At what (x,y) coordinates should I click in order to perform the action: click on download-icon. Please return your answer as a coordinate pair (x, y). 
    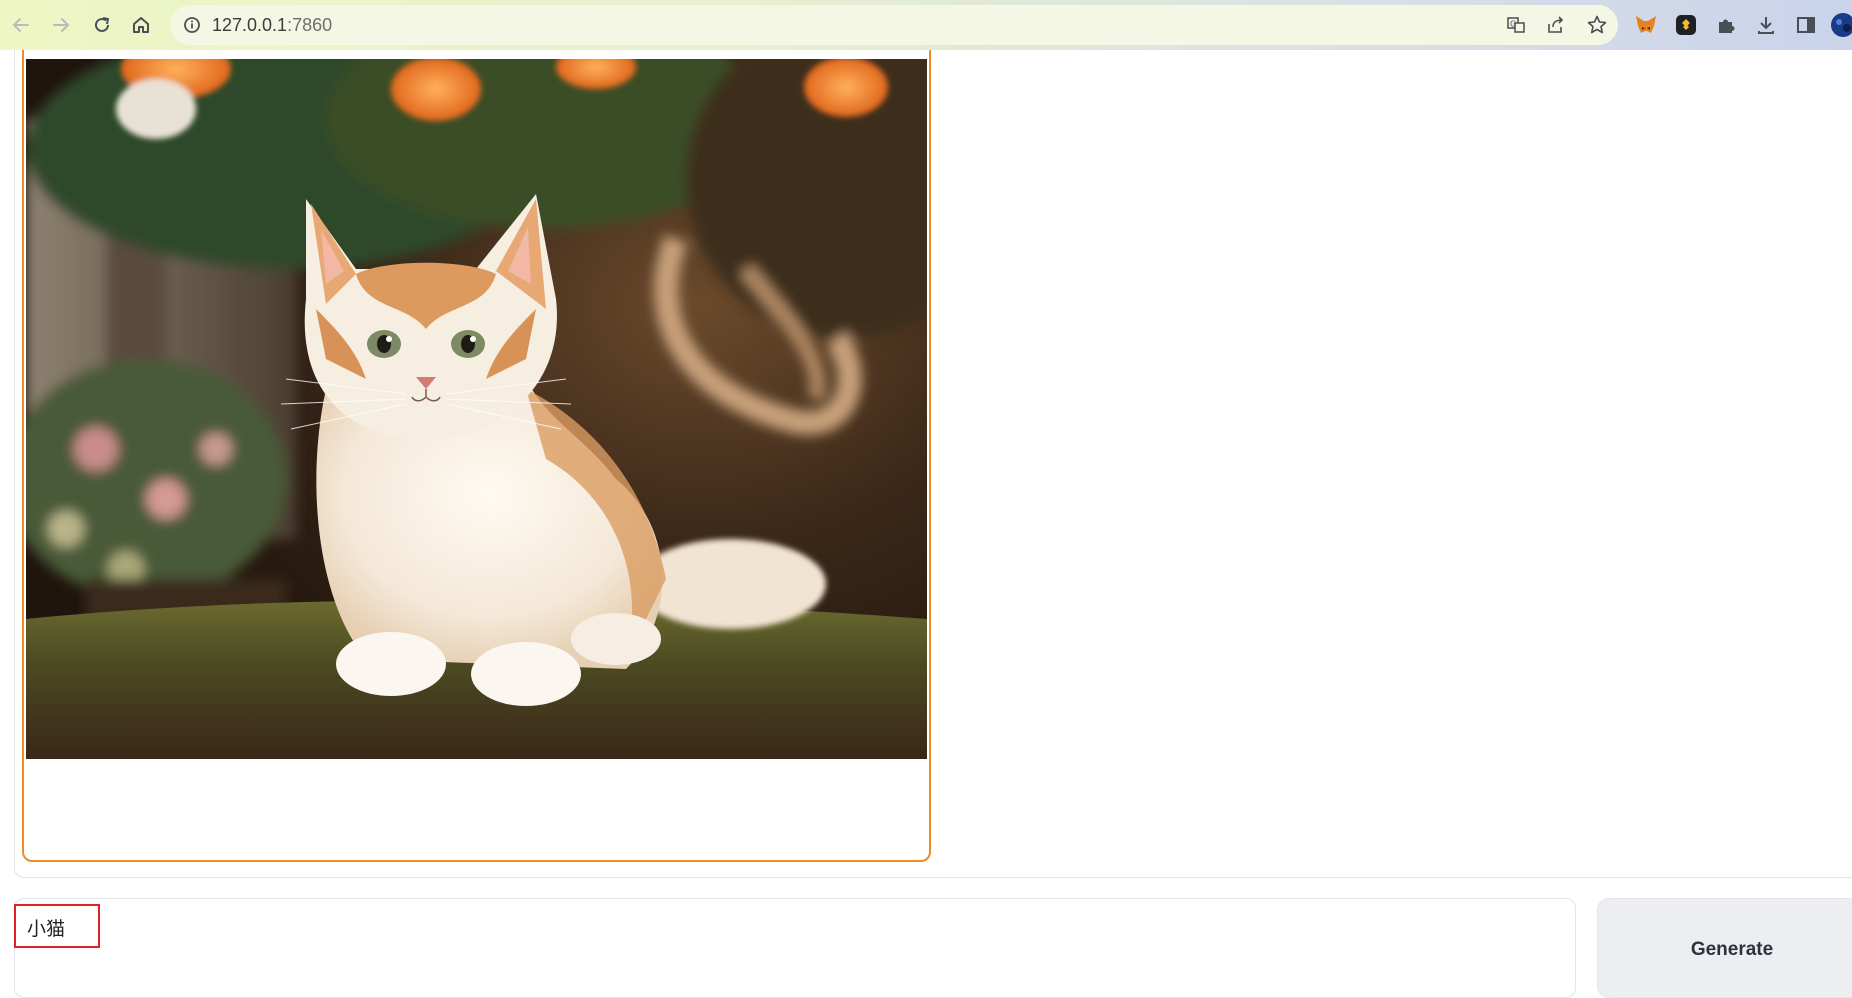
    Looking at the image, I should click on (1766, 25).